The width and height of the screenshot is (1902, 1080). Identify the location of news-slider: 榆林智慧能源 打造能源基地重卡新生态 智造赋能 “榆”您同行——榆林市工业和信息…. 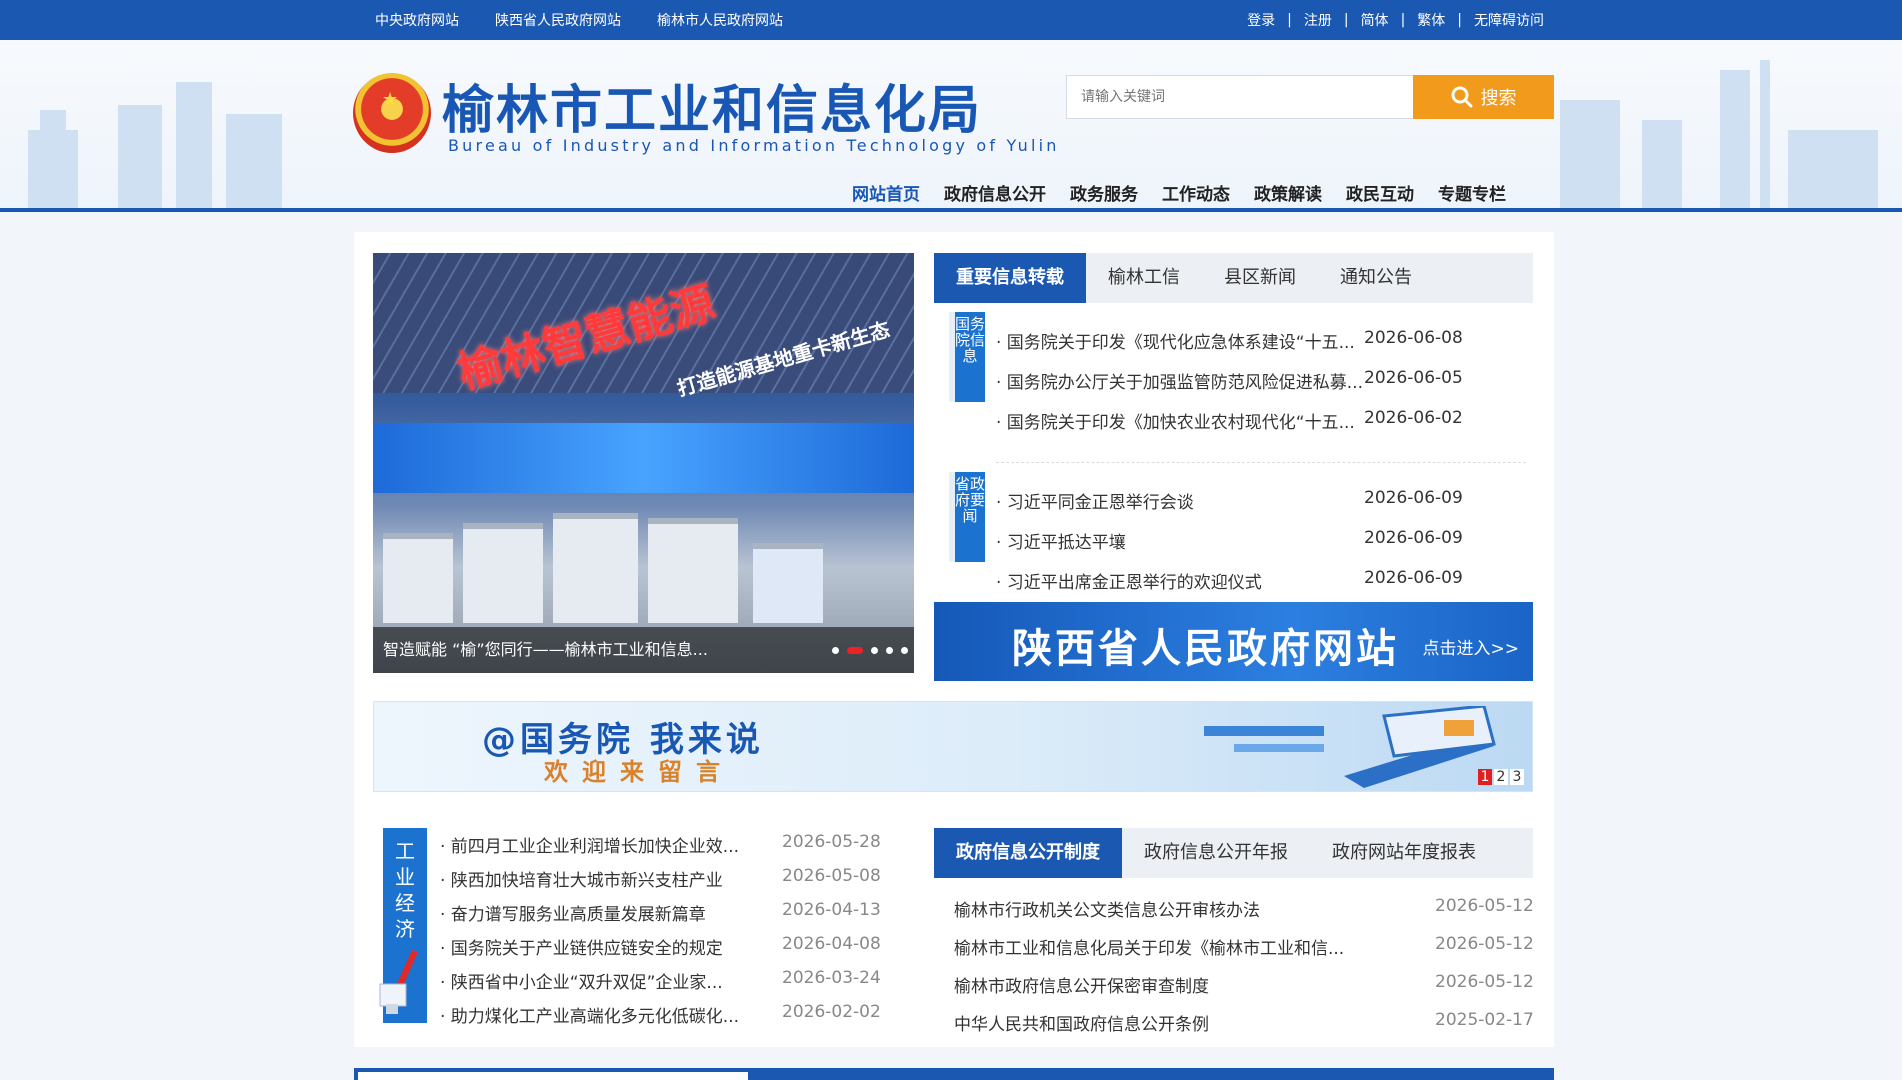
(643, 463).